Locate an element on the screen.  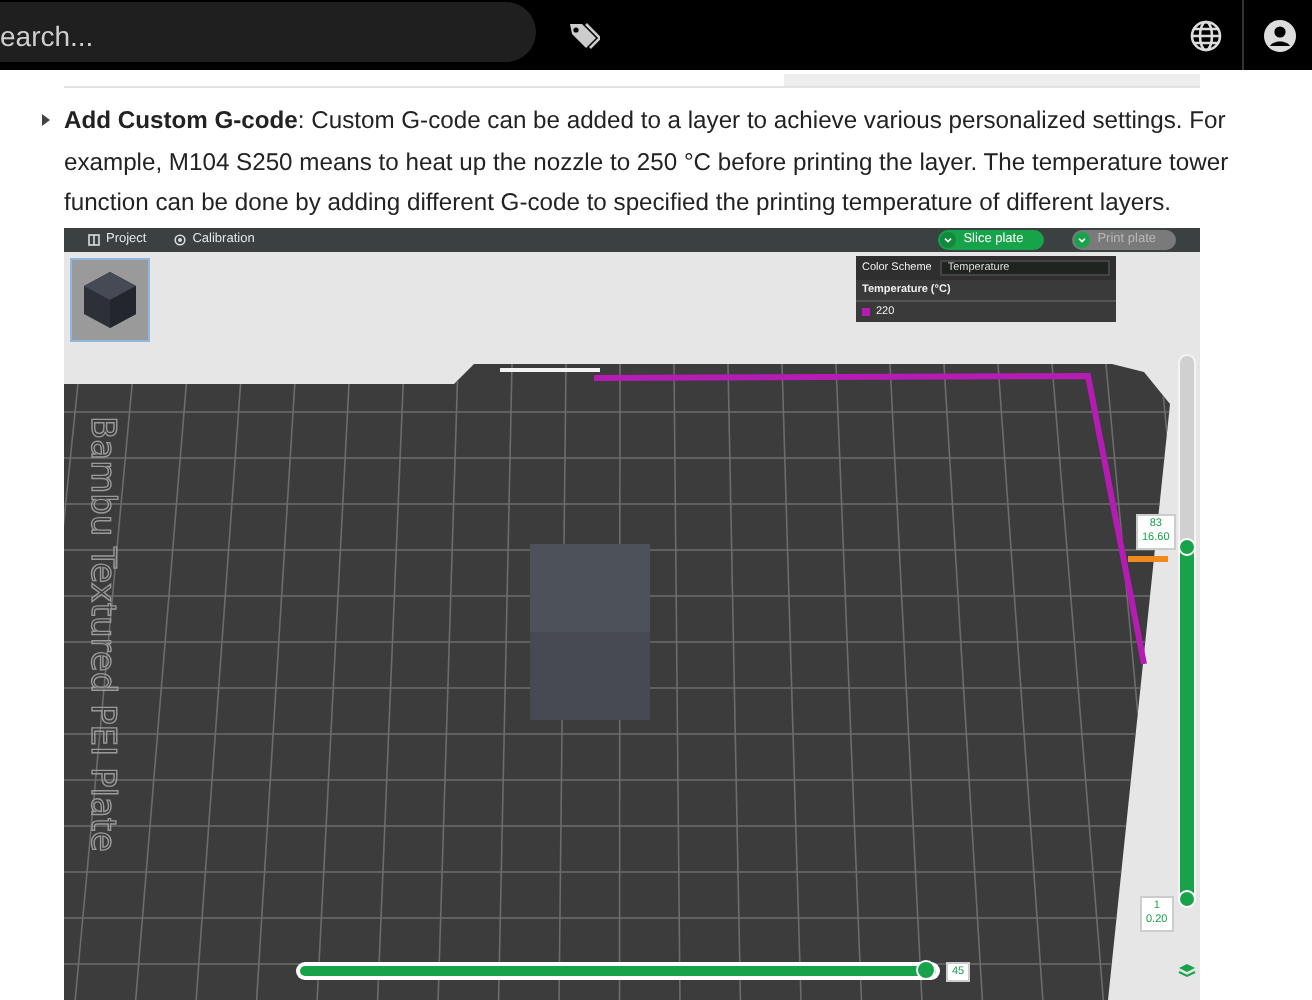
marker-bar is located at coordinates (1148, 558).